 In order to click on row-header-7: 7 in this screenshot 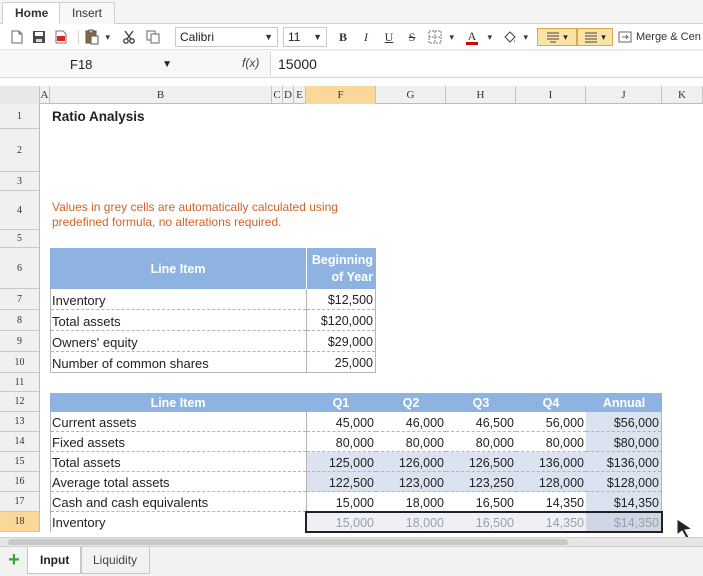, I will do `click(20, 299)`.